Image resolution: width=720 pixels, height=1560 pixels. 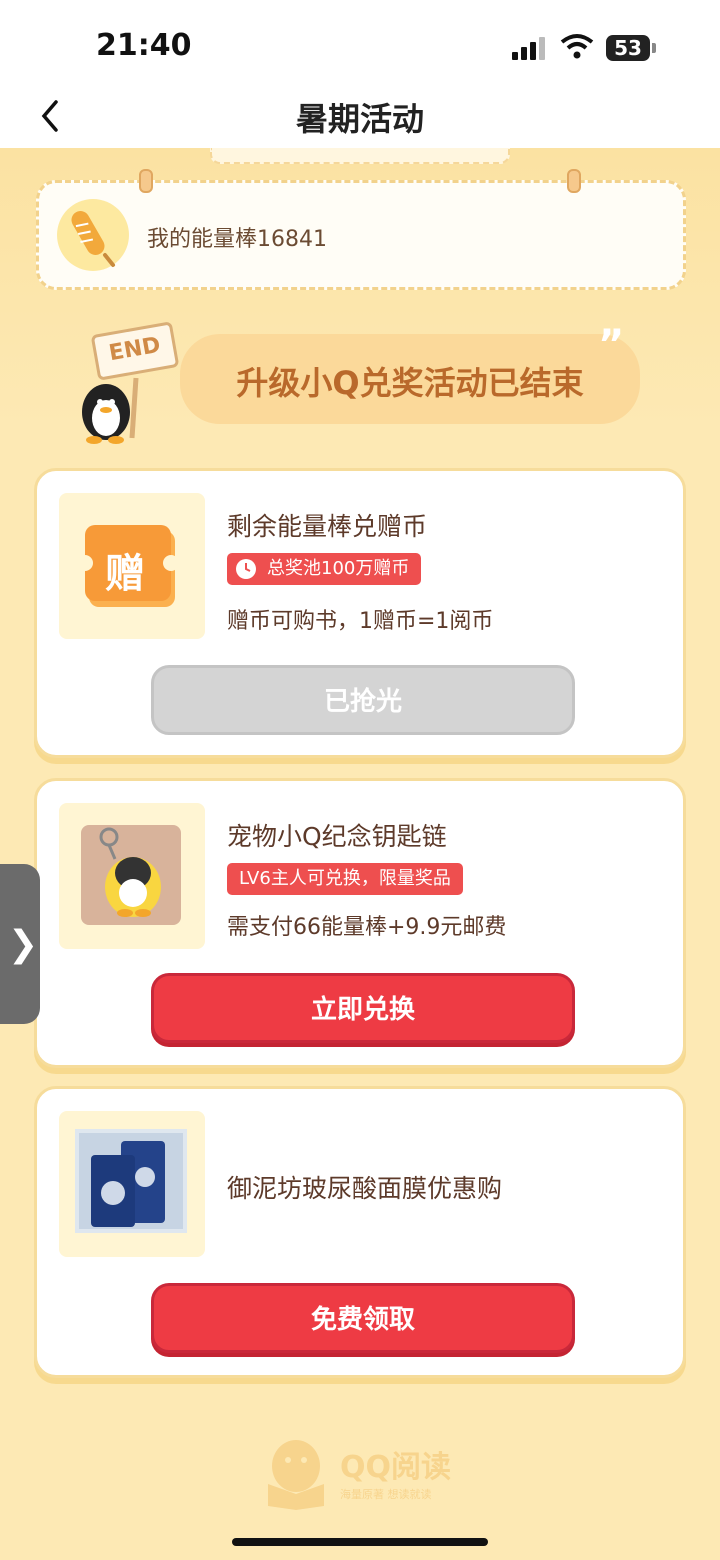 I want to click on clip-left, so click(x=146, y=181).